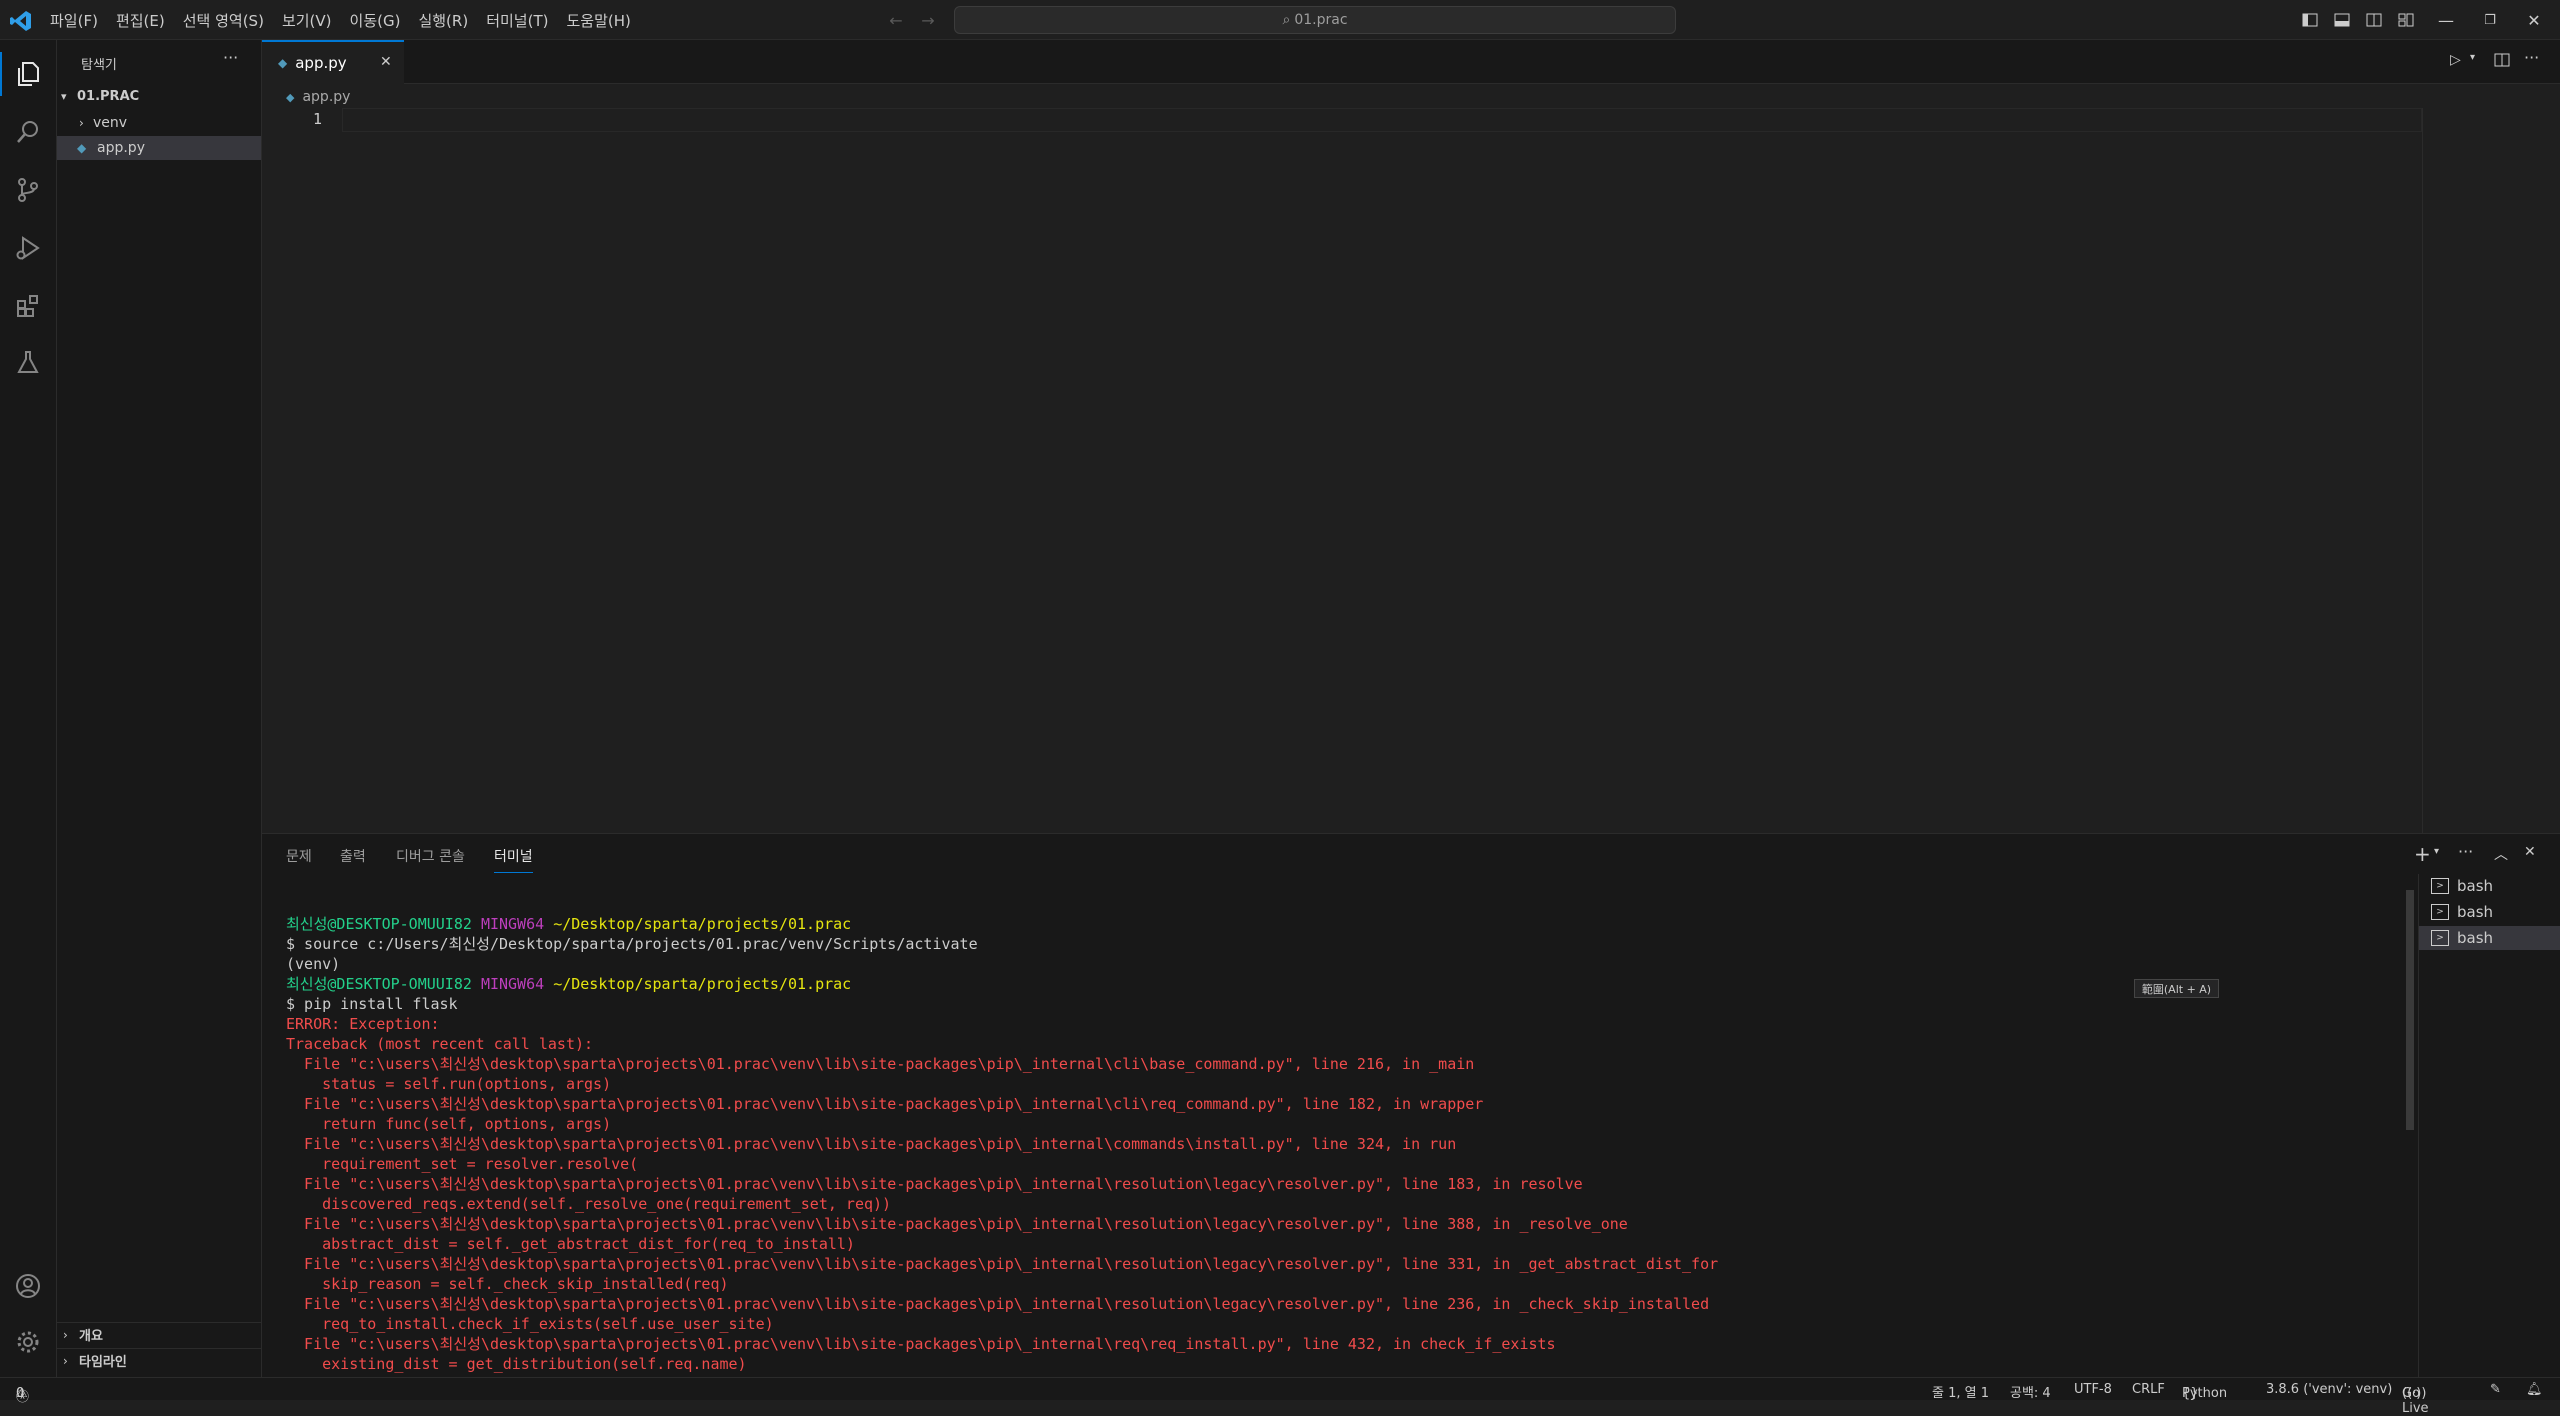 This screenshot has height=1416, width=2560. What do you see at coordinates (2455, 60) in the screenshot?
I see `run-file-icon: ▷` at bounding box center [2455, 60].